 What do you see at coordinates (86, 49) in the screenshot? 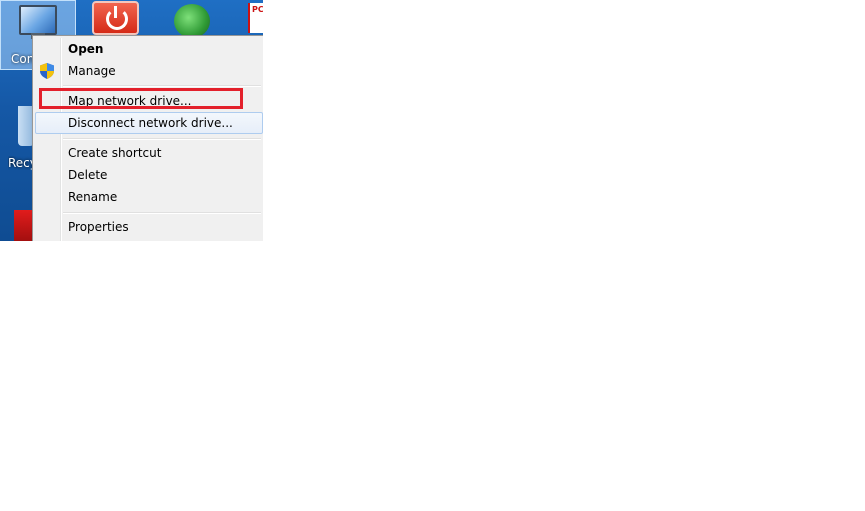
I see `menu-item-label: Open` at bounding box center [86, 49].